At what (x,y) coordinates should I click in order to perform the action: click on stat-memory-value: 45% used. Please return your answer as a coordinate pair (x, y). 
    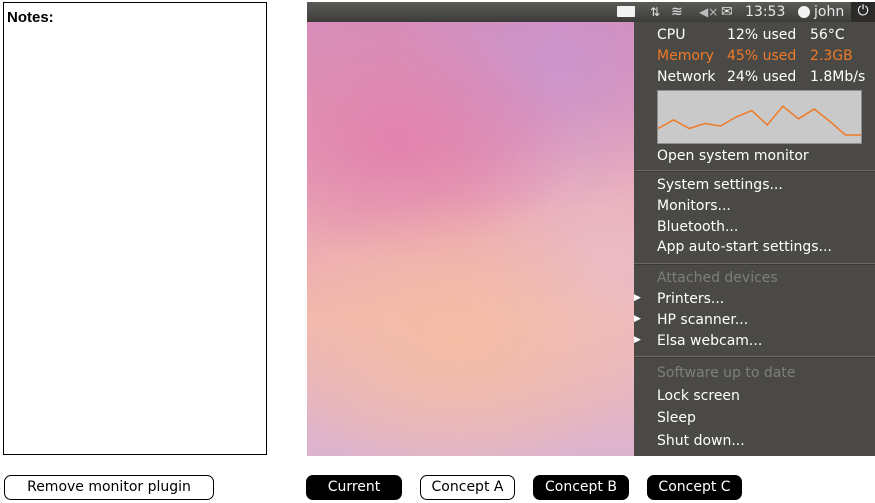
    Looking at the image, I should click on (762, 56).